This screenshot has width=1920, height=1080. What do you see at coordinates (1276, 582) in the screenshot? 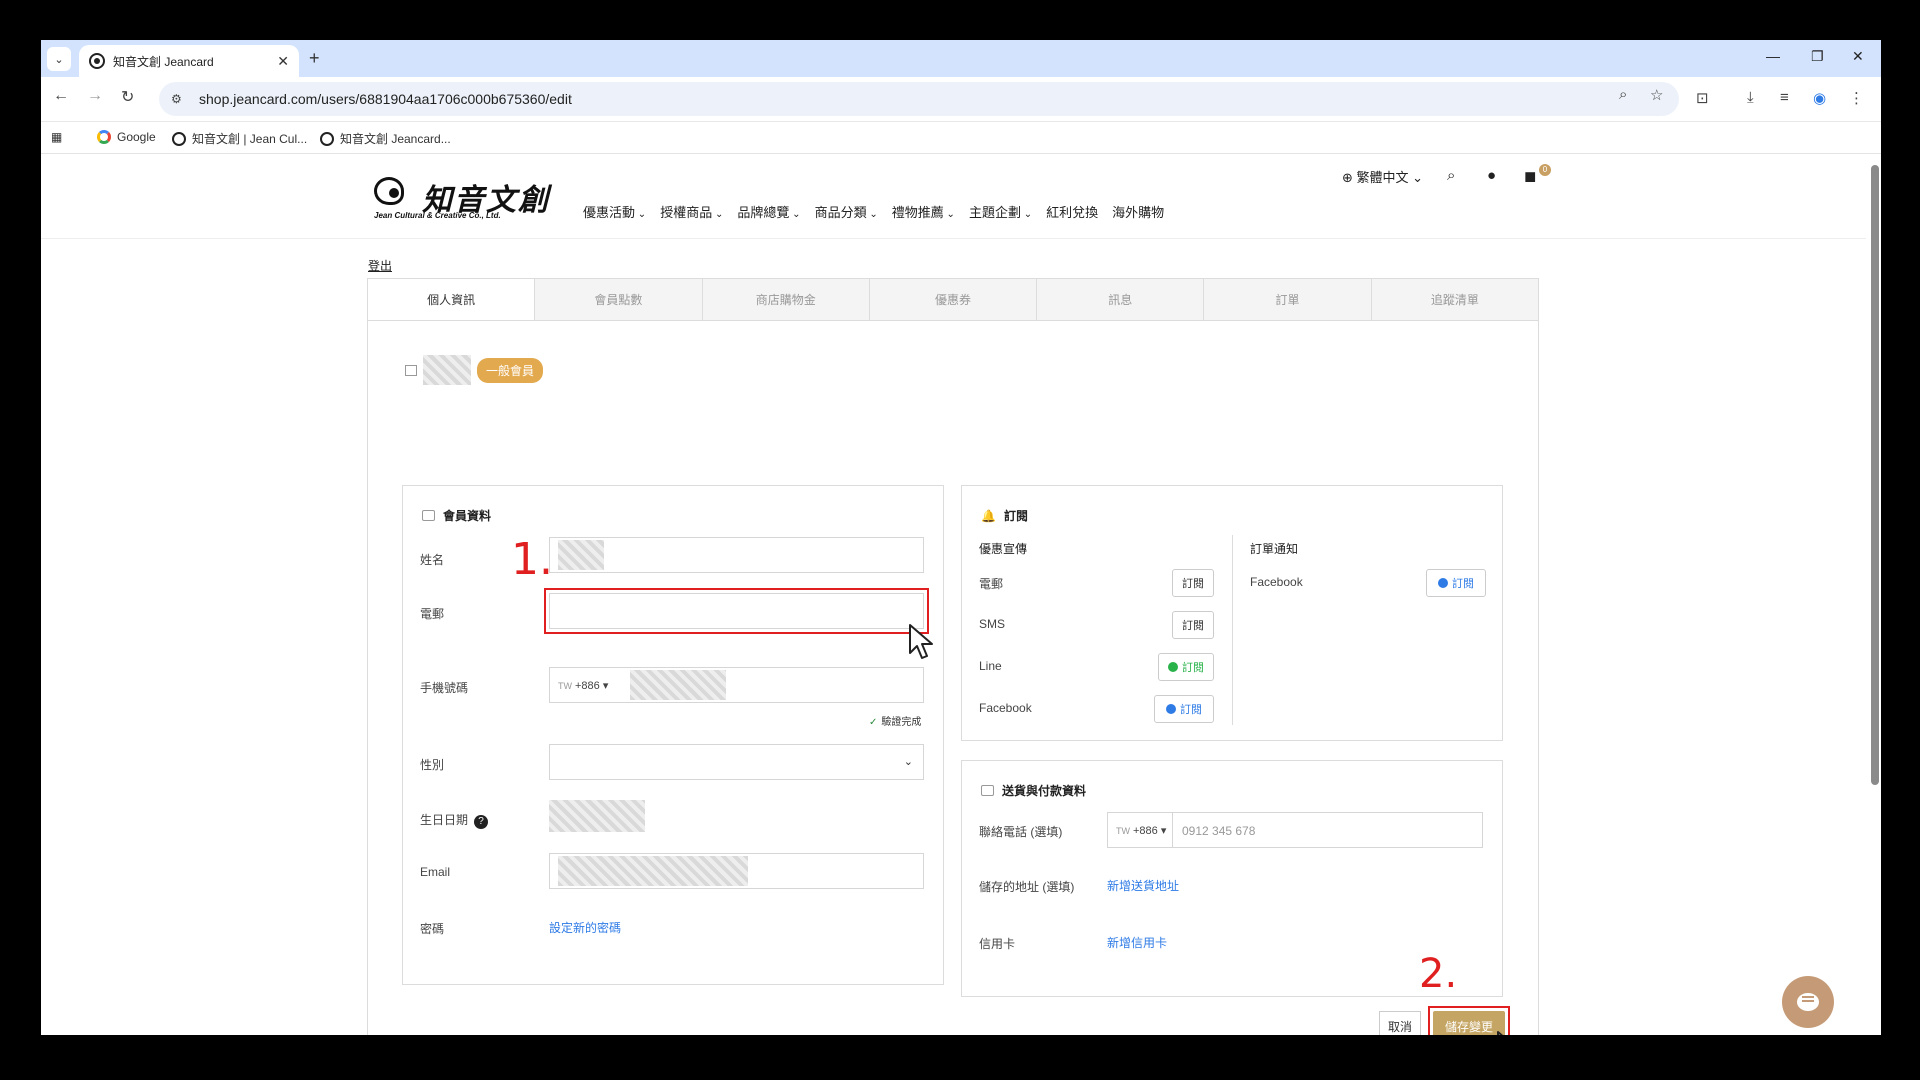
I see `order-facebook-label: Facebook` at bounding box center [1276, 582].